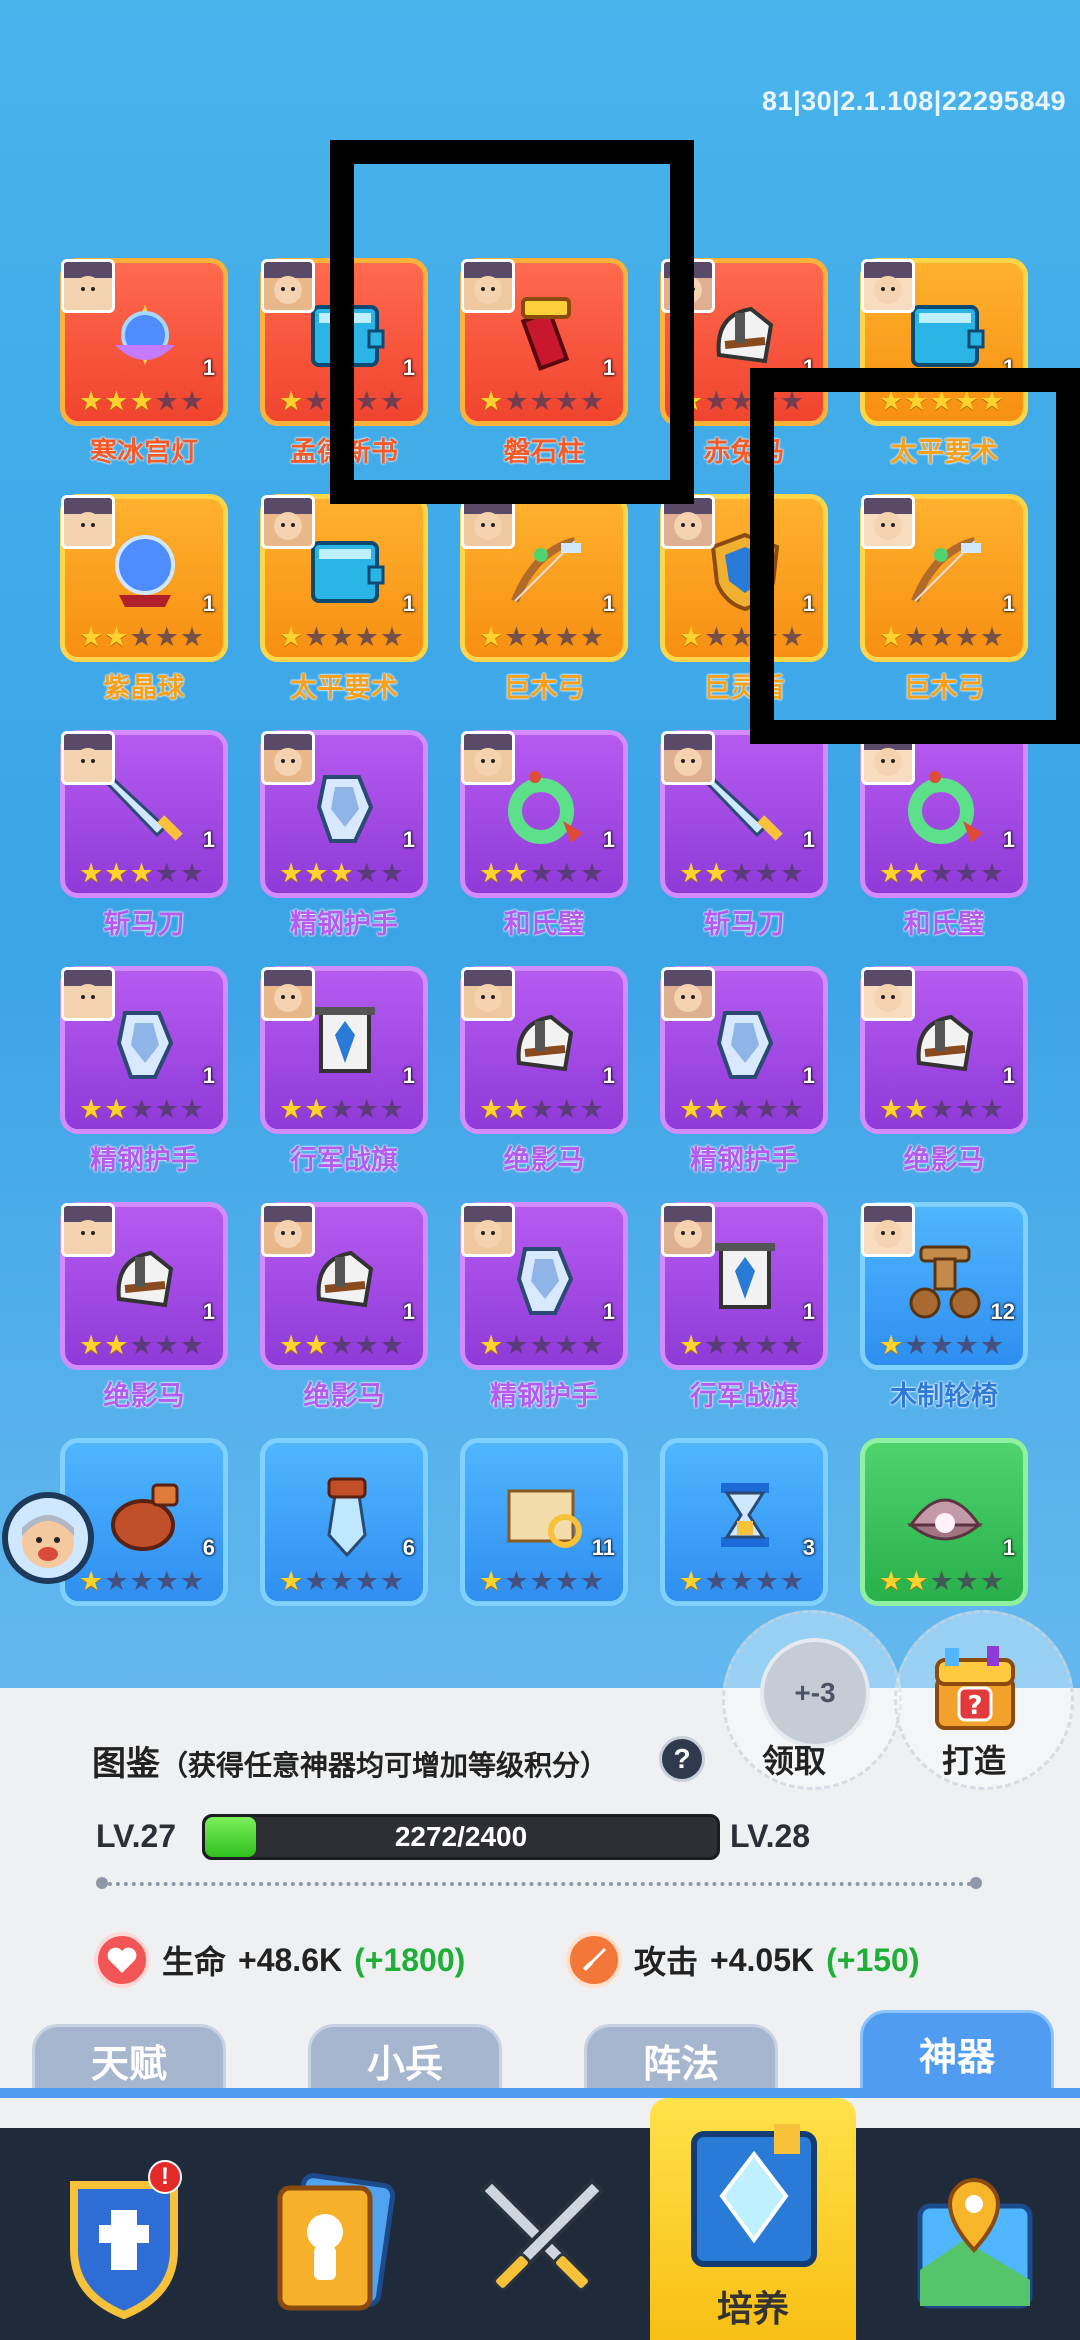  I want to click on artifact-name: 木制轮椅, so click(944, 1396).